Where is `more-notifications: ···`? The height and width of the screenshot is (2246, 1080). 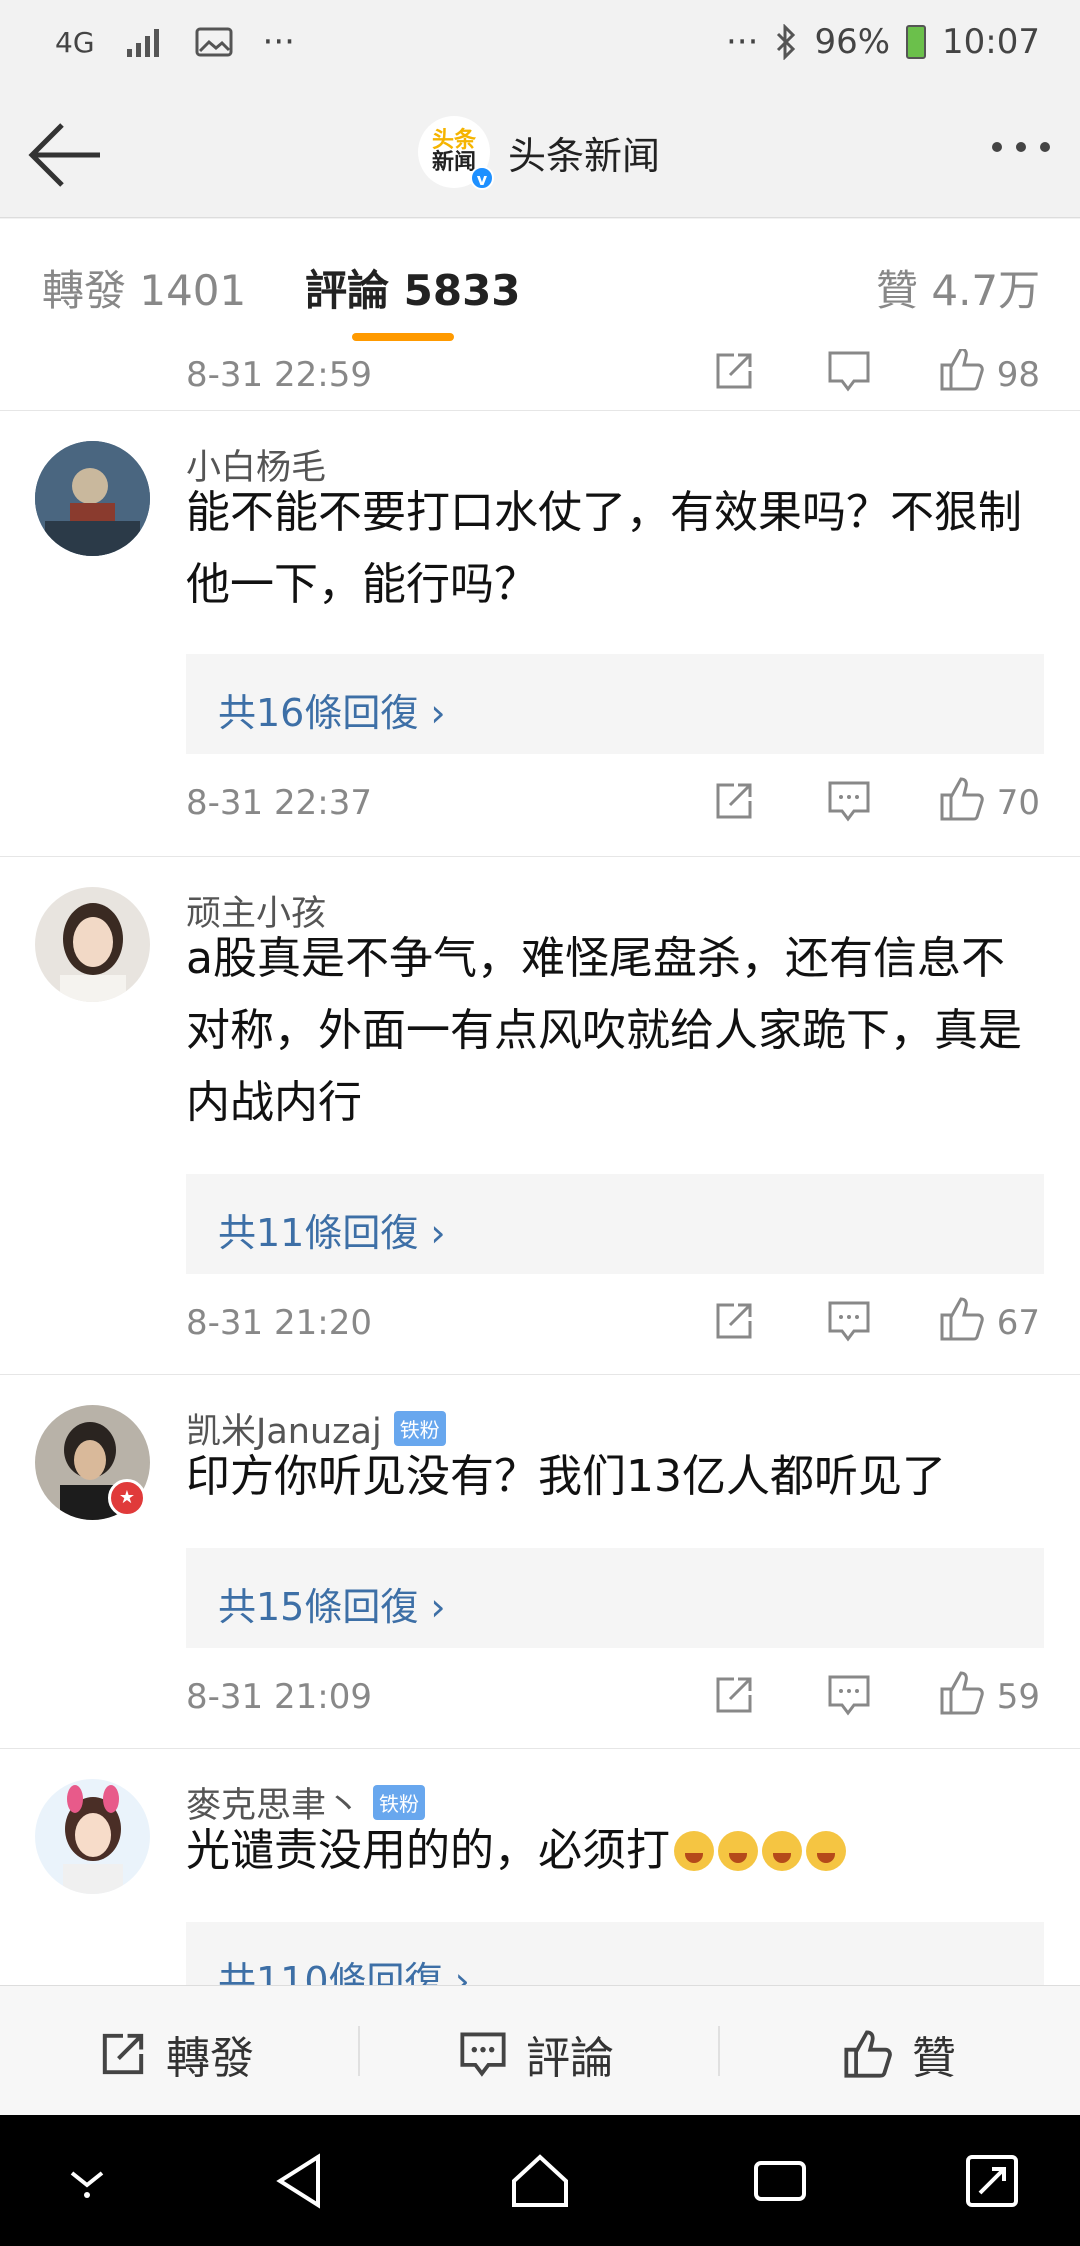 more-notifications: ··· is located at coordinates (278, 42).